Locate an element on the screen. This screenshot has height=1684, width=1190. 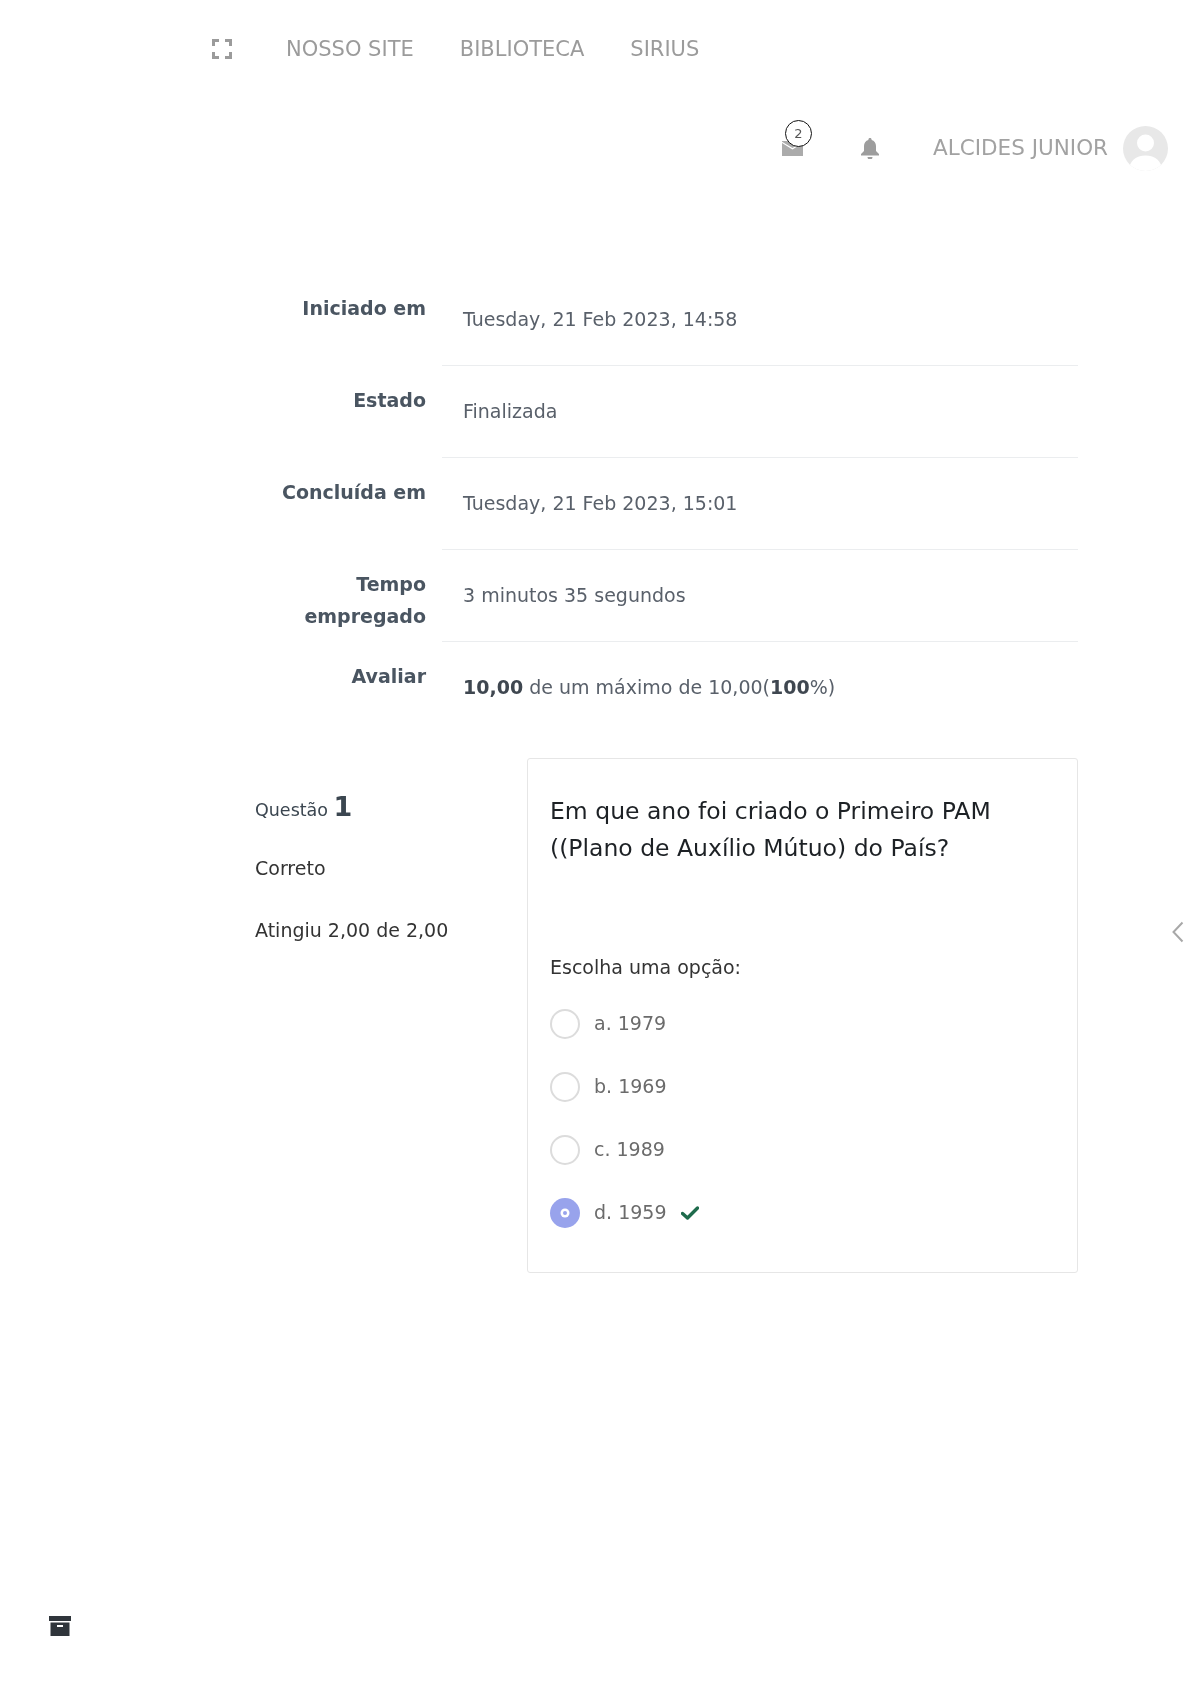
nav-link: NOSSO SITE is located at coordinates (350, 49).